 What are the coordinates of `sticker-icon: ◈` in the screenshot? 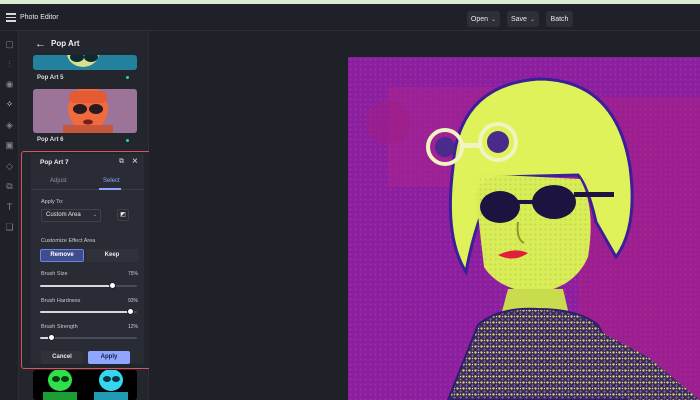 It's located at (9, 125).